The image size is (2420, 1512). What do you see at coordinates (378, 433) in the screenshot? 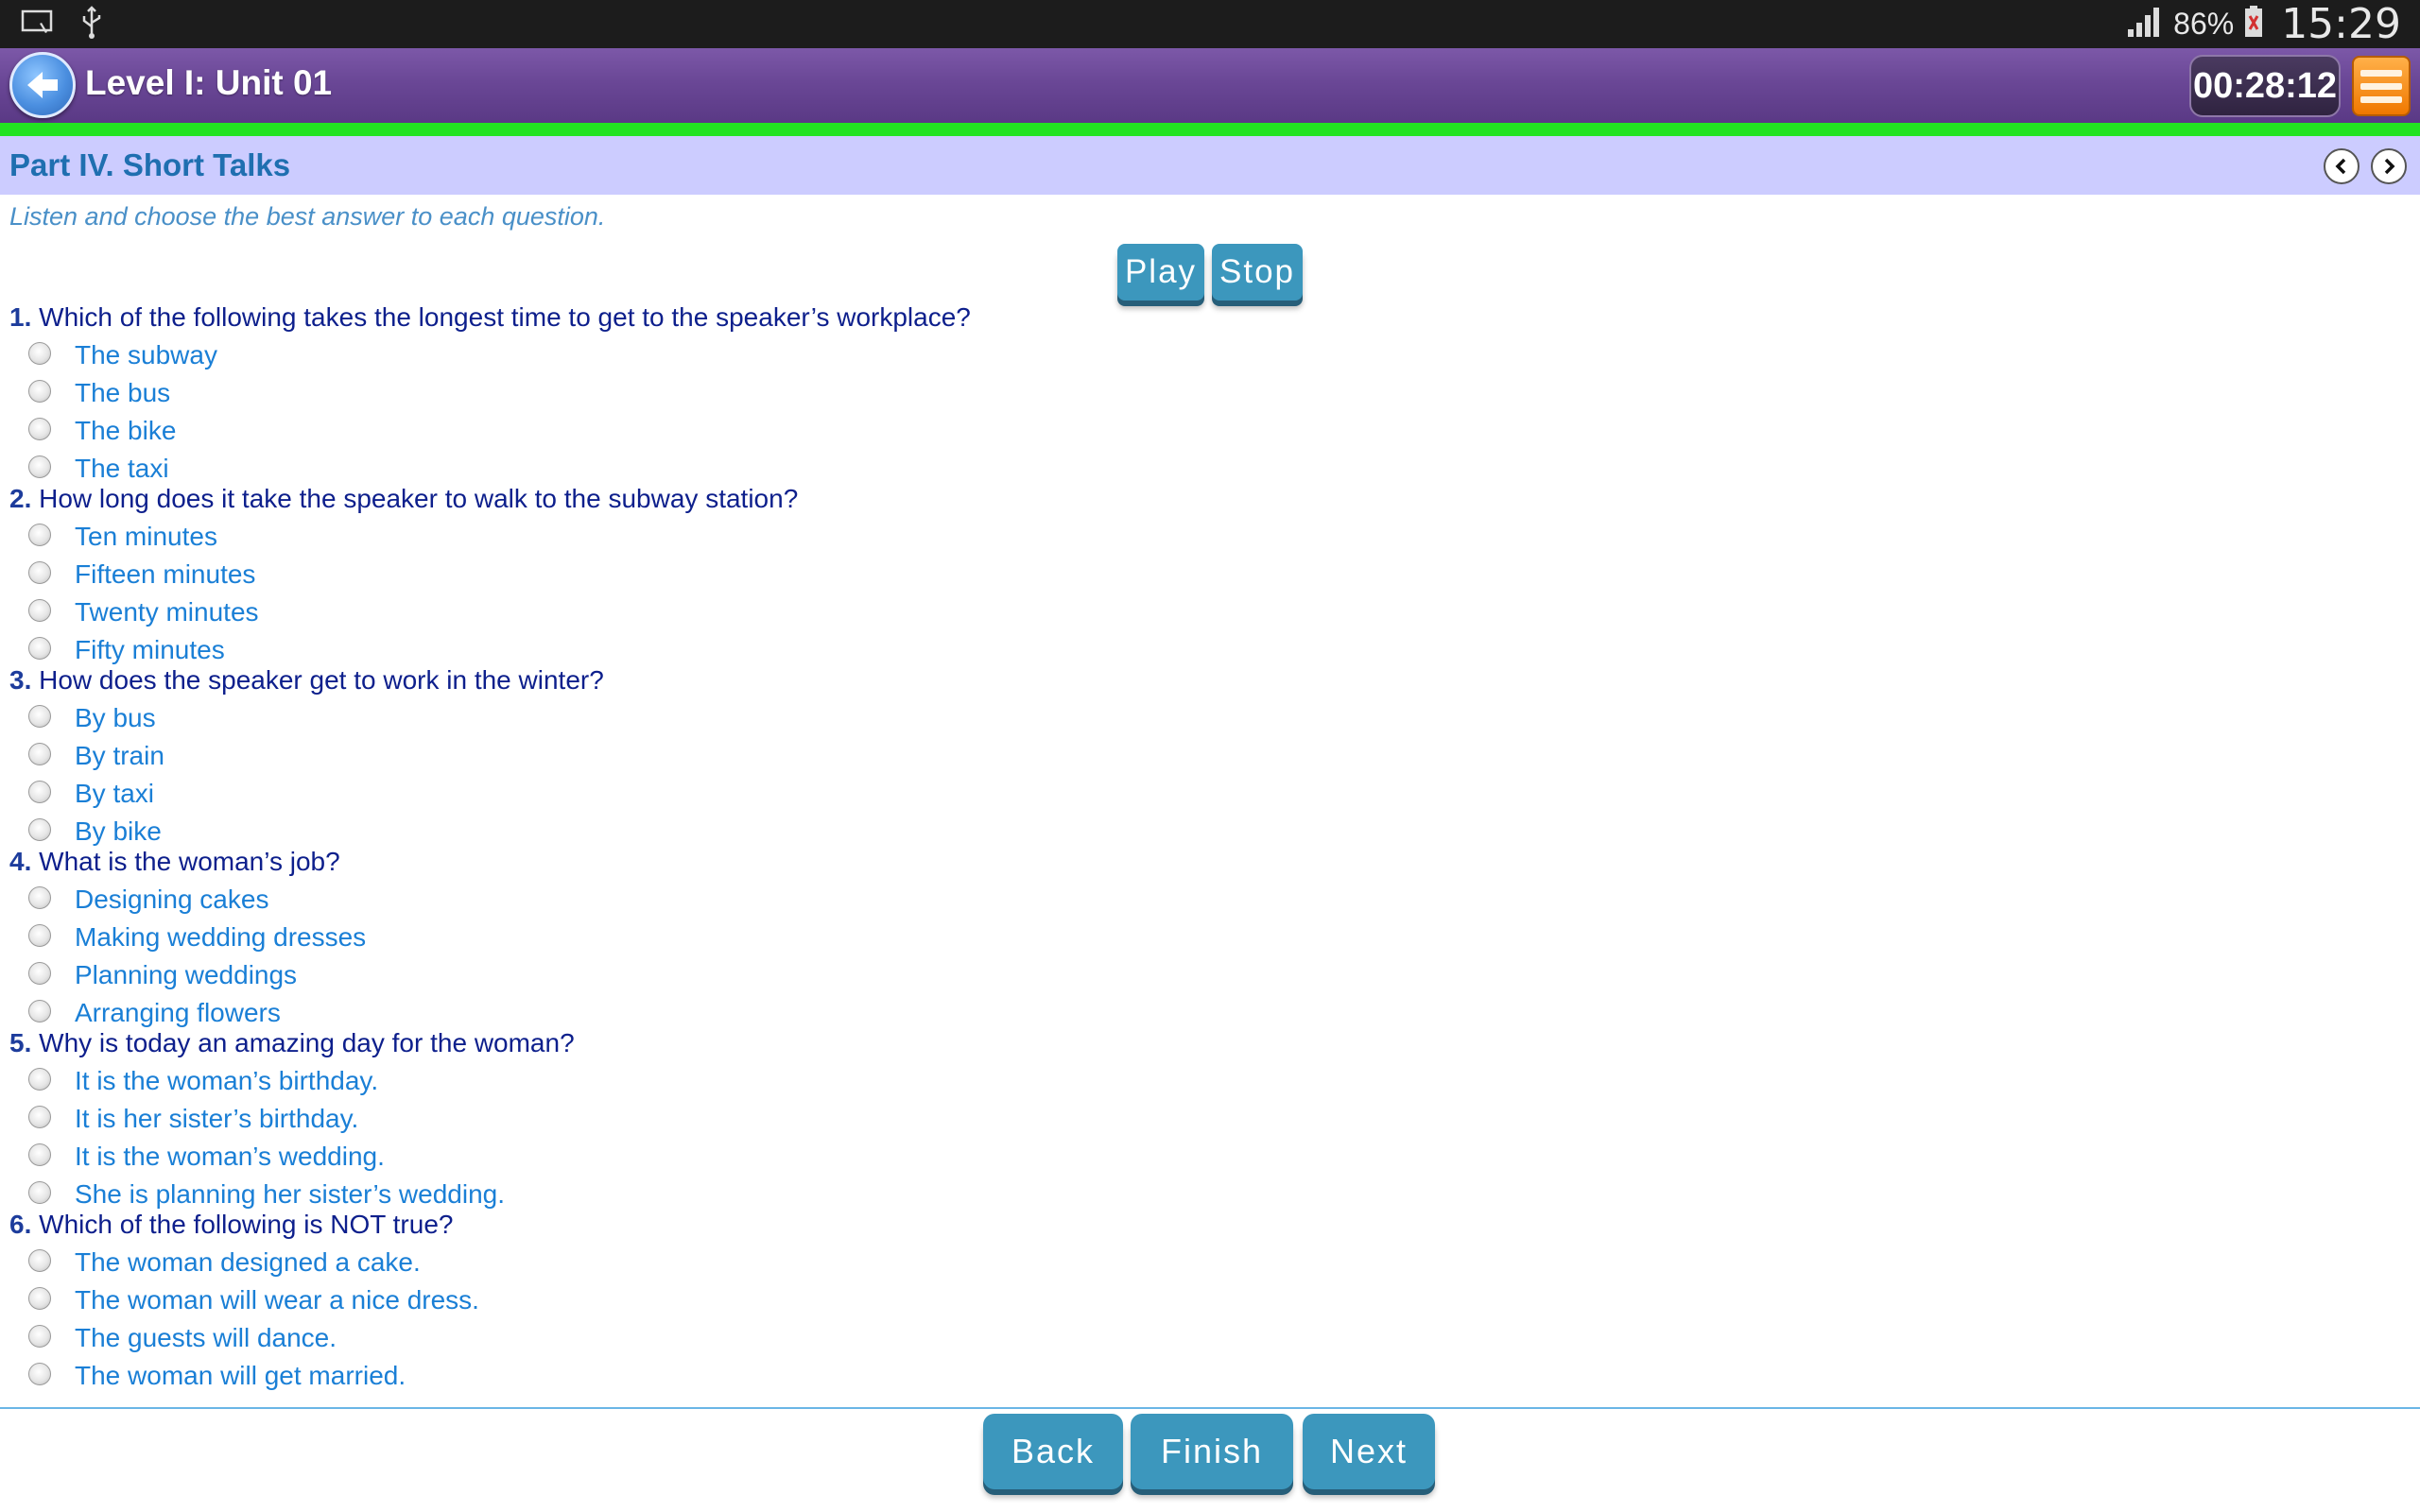
I see `answer-option: The bike` at bounding box center [378, 433].